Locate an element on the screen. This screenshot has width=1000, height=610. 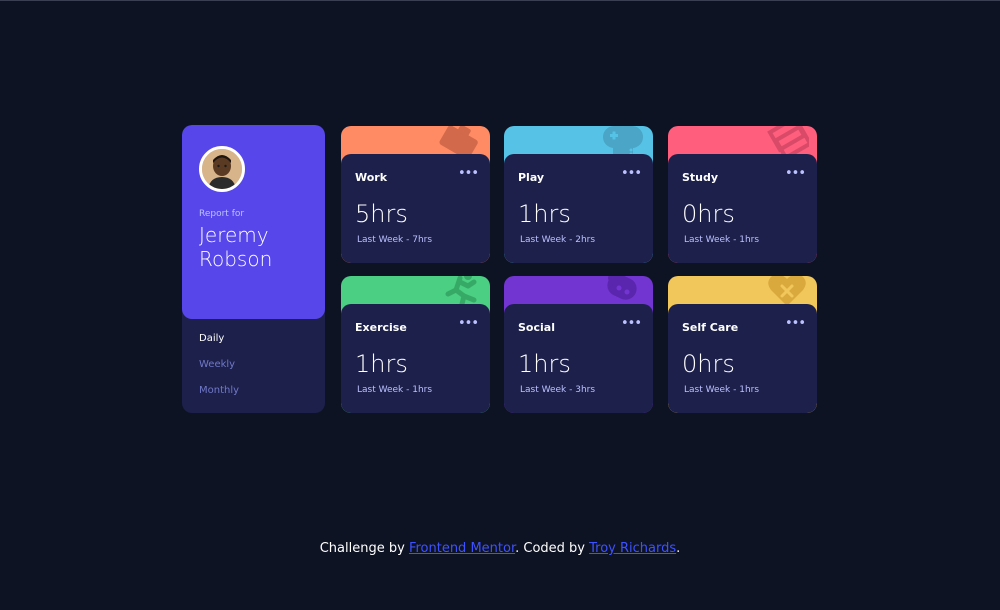
activity-title: Social is located at coordinates (536, 327).